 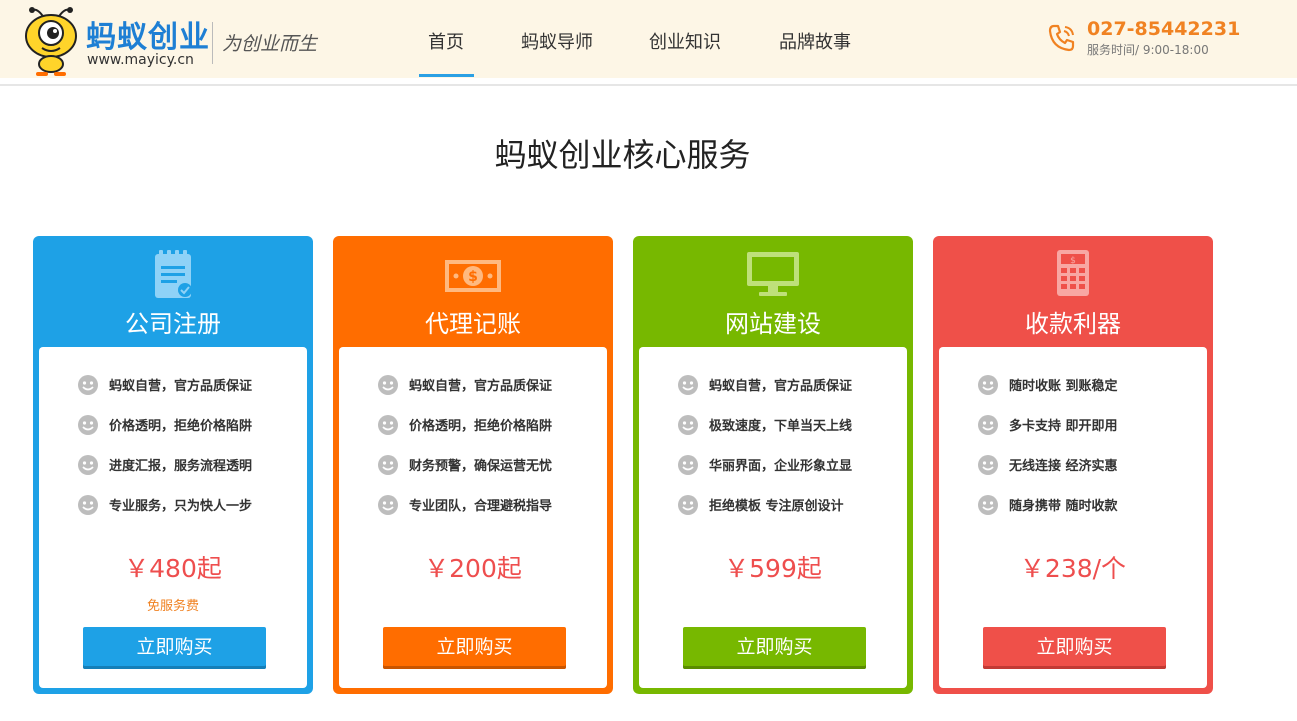 What do you see at coordinates (1063, 426) in the screenshot?
I see `feature-text: 多卡支持 即开即用` at bounding box center [1063, 426].